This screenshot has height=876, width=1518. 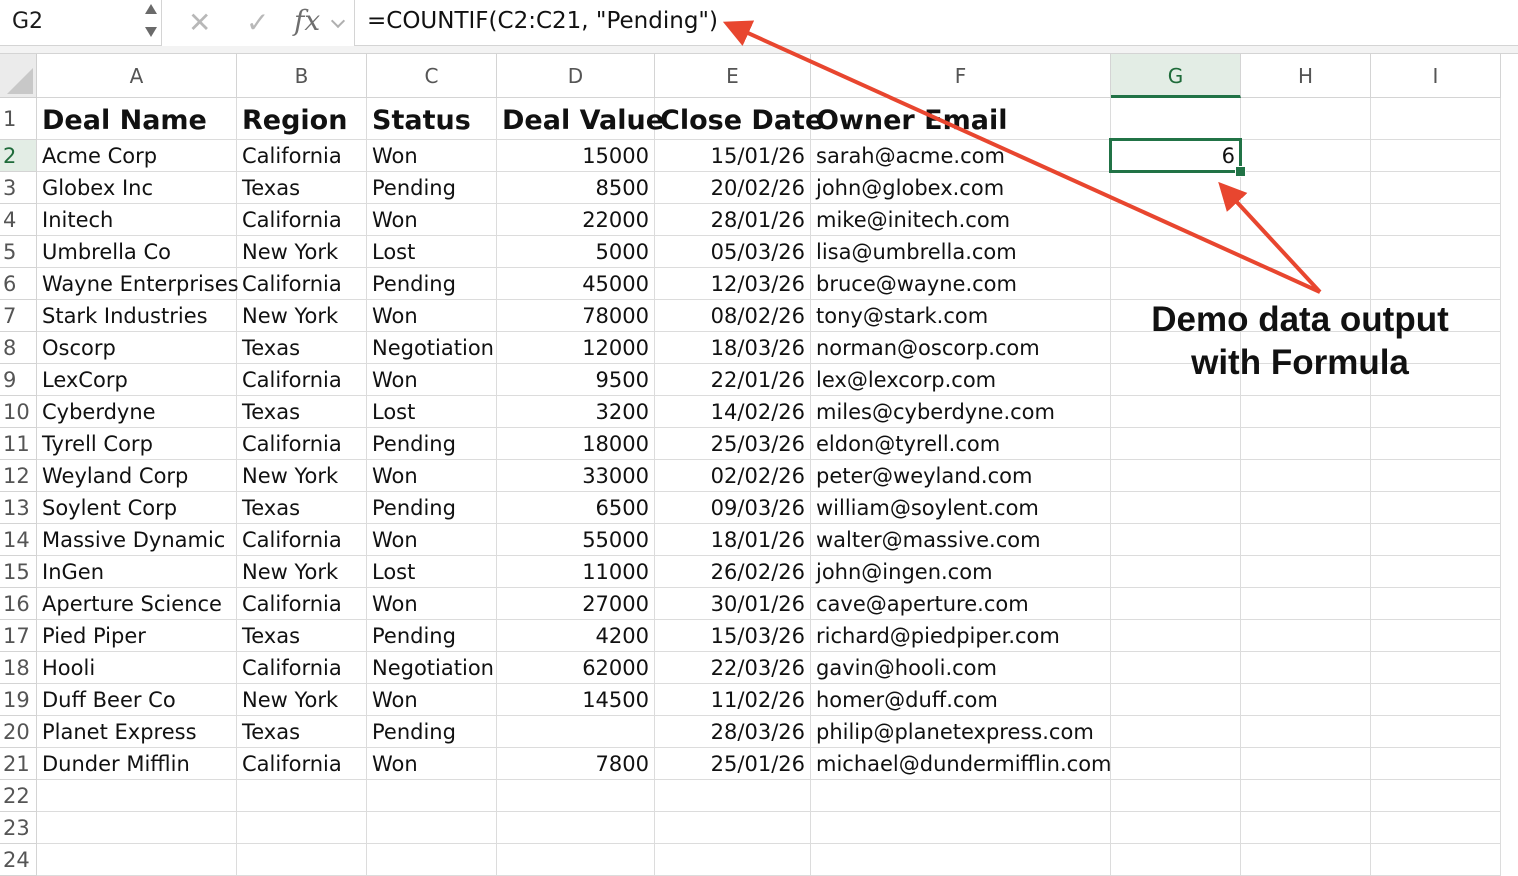 What do you see at coordinates (1270, 237) in the screenshot?
I see `arrow-to-result-cell` at bounding box center [1270, 237].